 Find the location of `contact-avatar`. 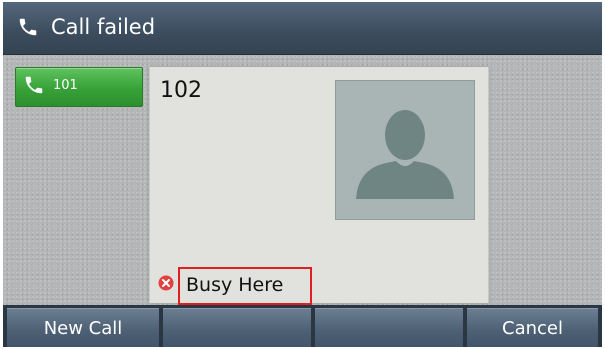

contact-avatar is located at coordinates (405, 150).